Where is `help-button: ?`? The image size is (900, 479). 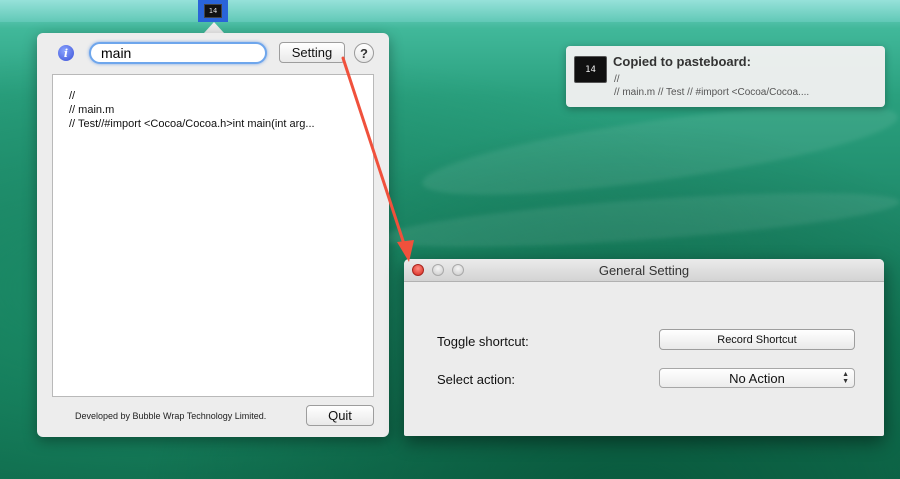
help-button: ? is located at coordinates (364, 53).